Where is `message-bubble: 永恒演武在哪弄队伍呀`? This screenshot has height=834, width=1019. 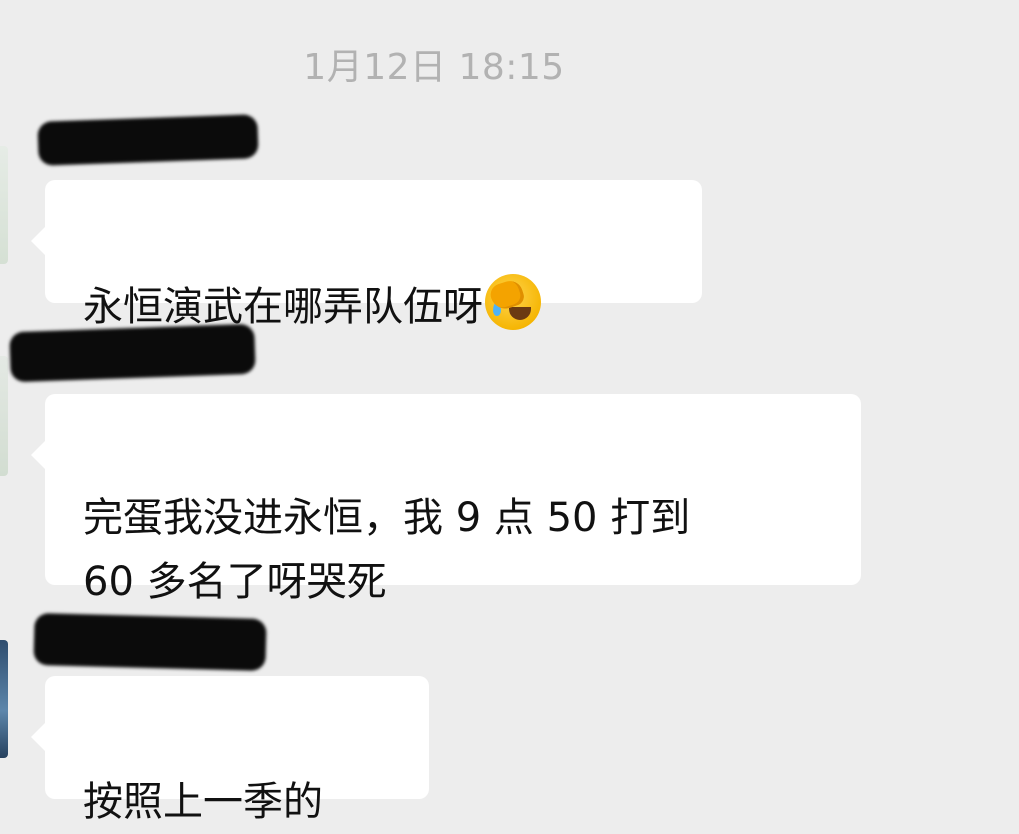
message-bubble: 永恒演武在哪弄队伍呀 is located at coordinates (366, 255).